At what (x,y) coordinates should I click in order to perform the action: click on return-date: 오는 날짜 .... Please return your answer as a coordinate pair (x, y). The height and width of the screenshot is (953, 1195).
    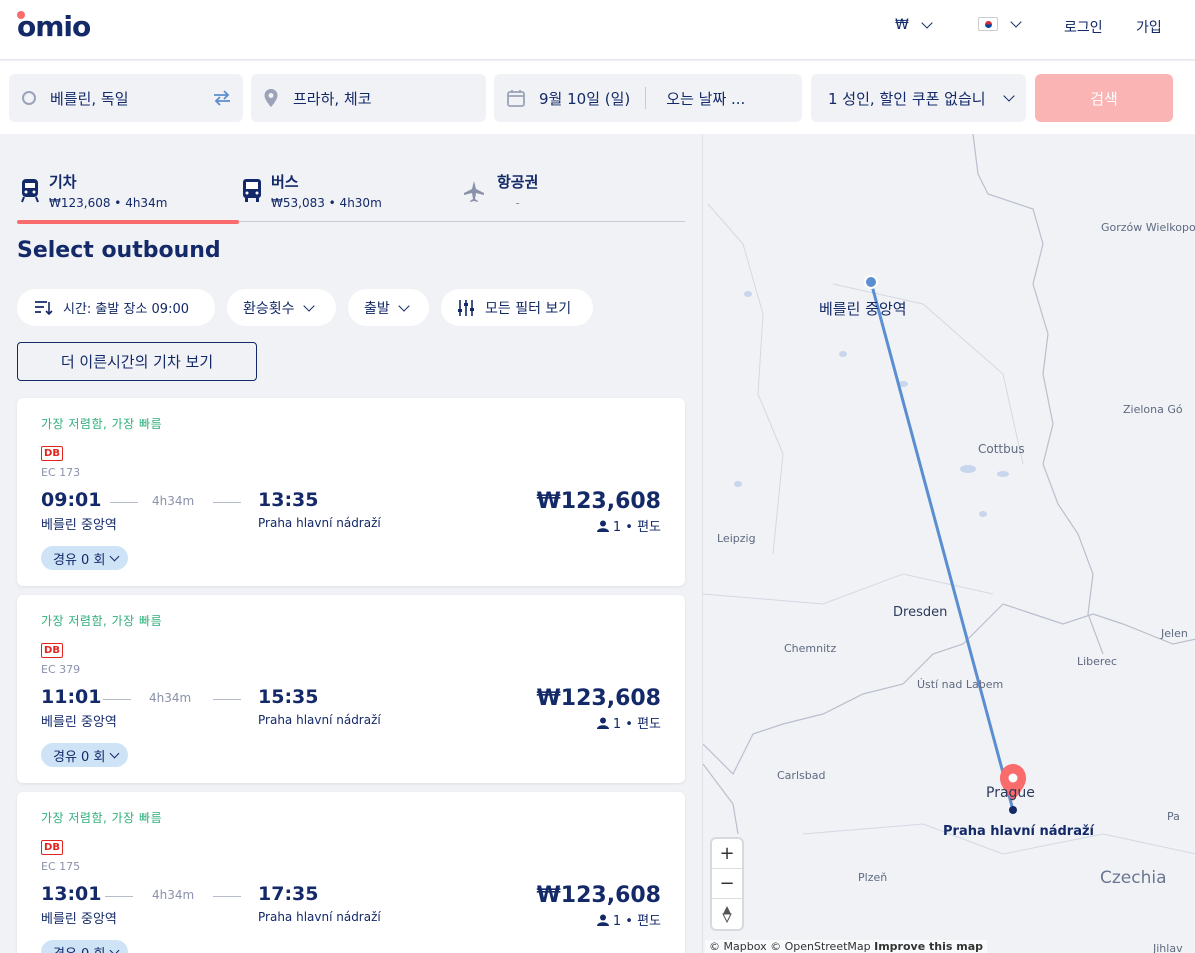
    Looking at the image, I should click on (705, 98).